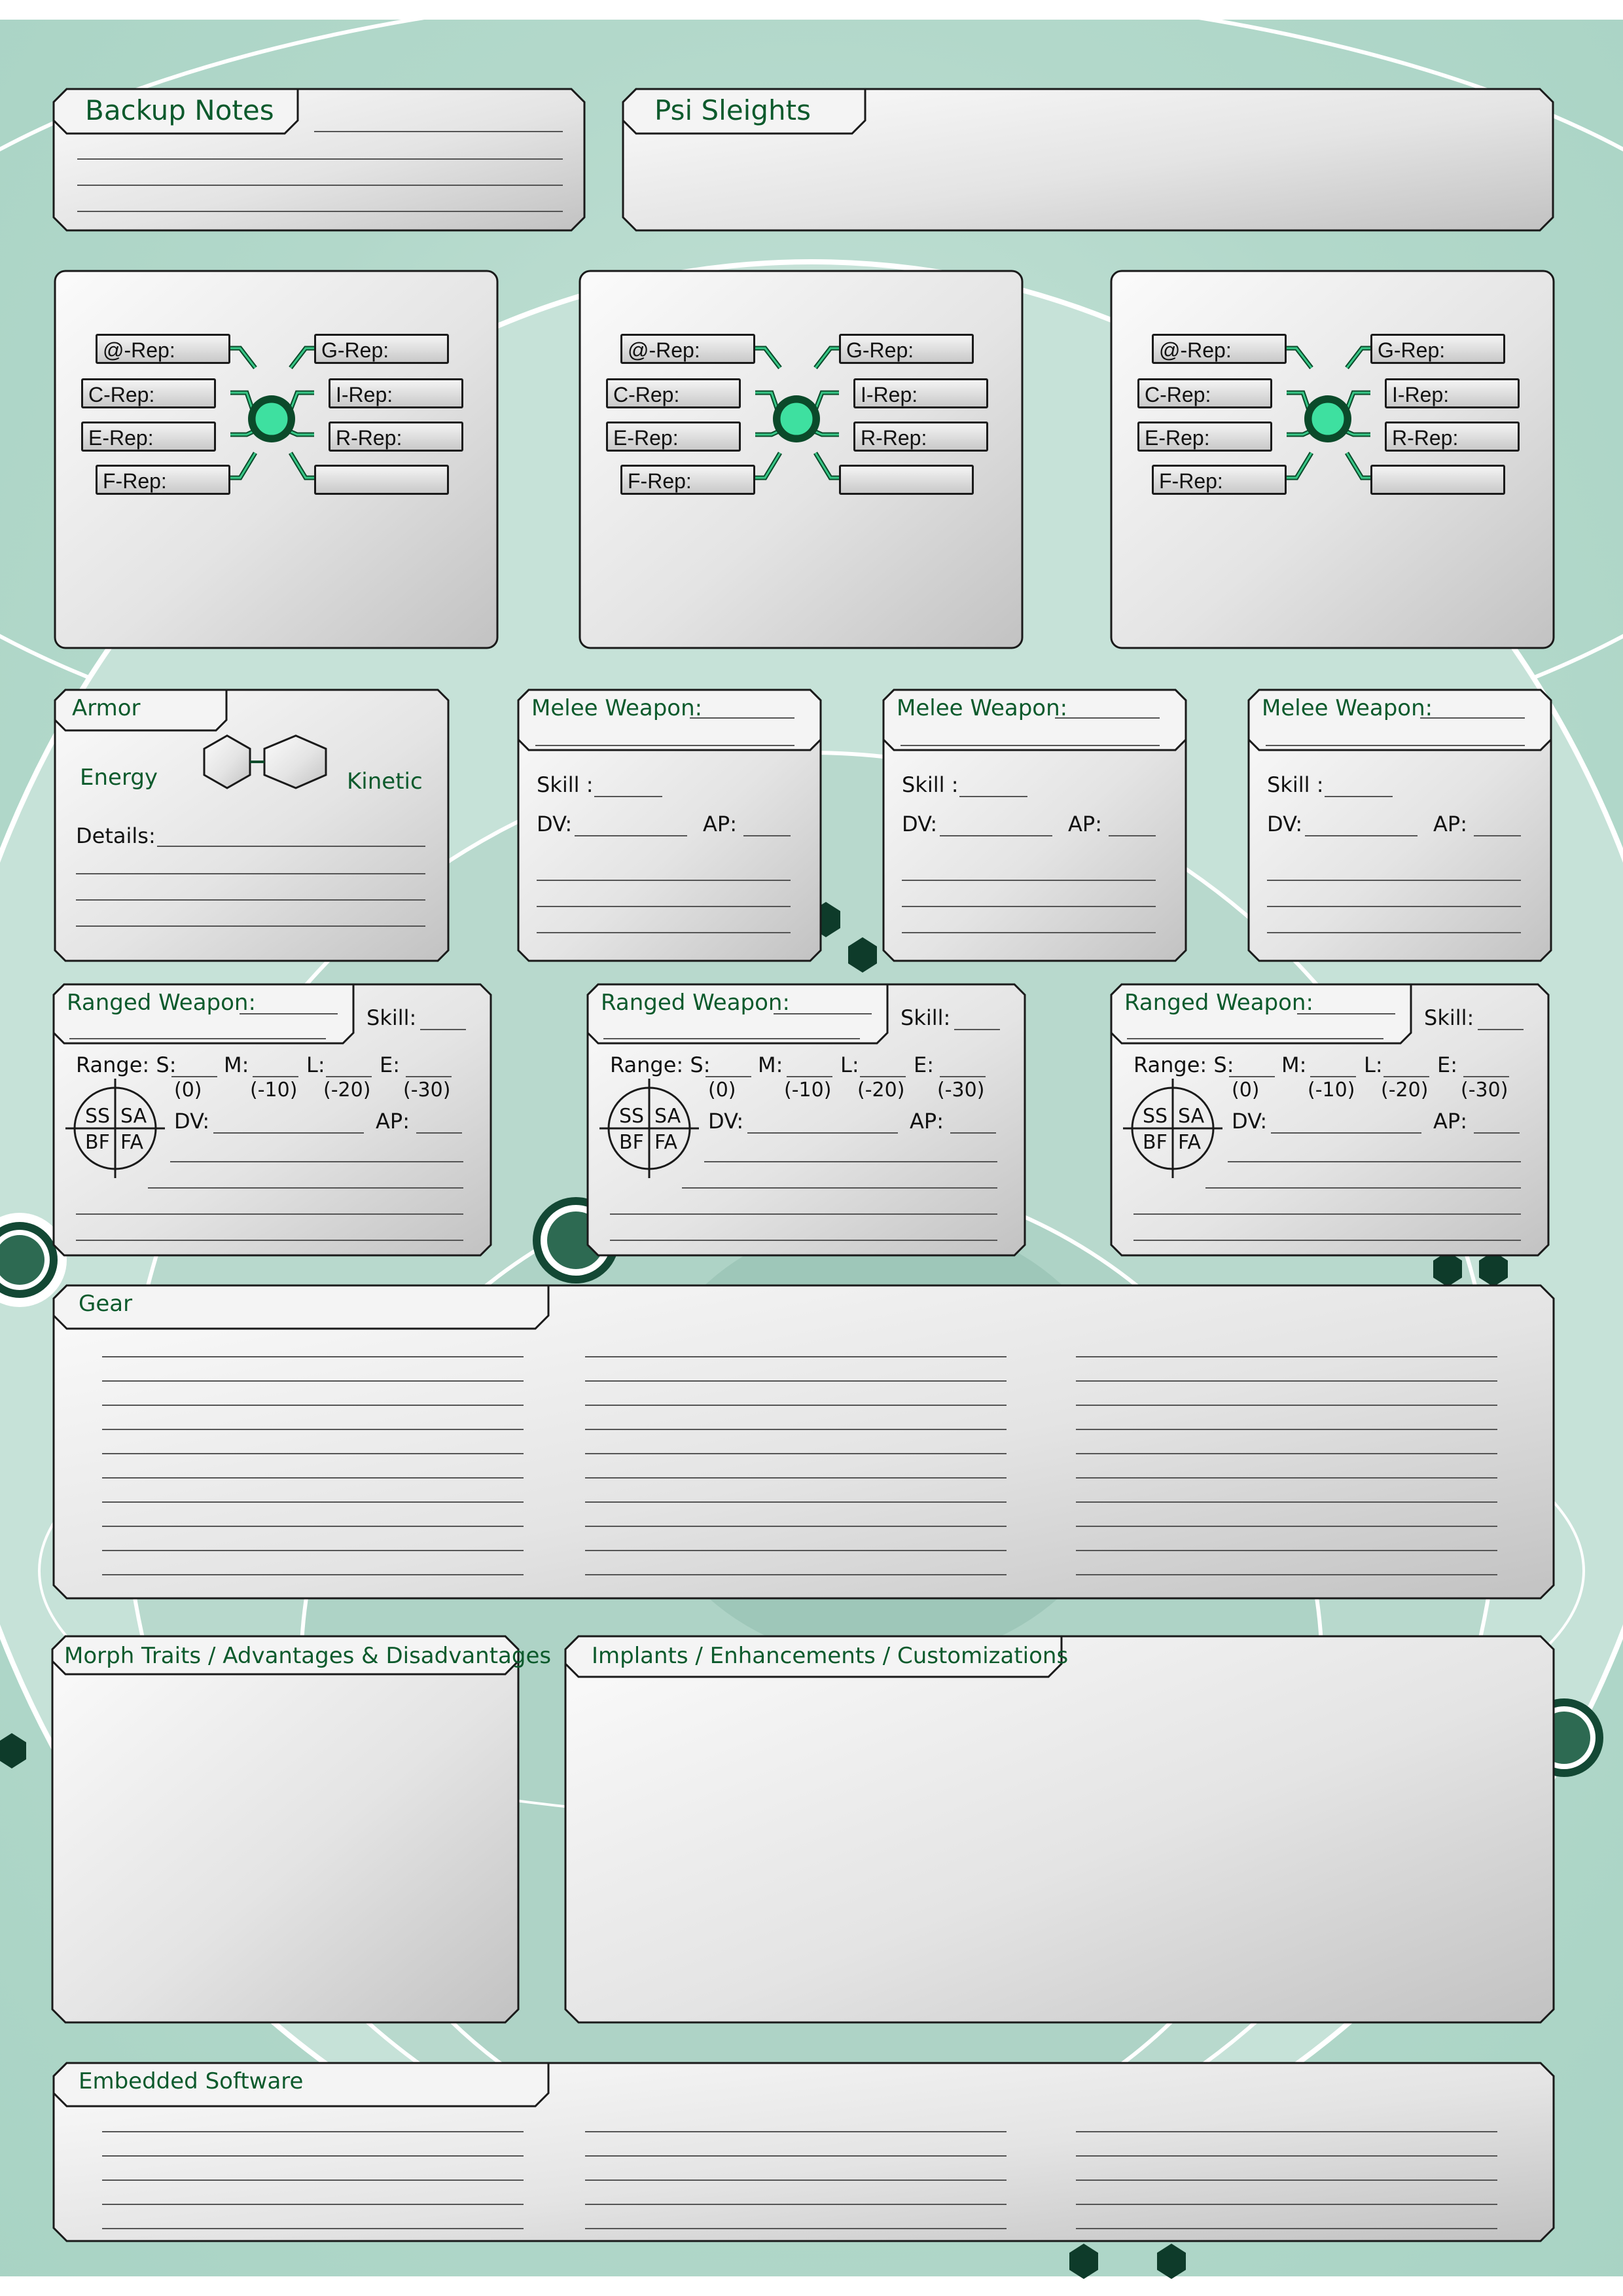 The width and height of the screenshot is (1623, 2296). What do you see at coordinates (668, 1116) in the screenshot?
I see `fire-mode-sa: SA` at bounding box center [668, 1116].